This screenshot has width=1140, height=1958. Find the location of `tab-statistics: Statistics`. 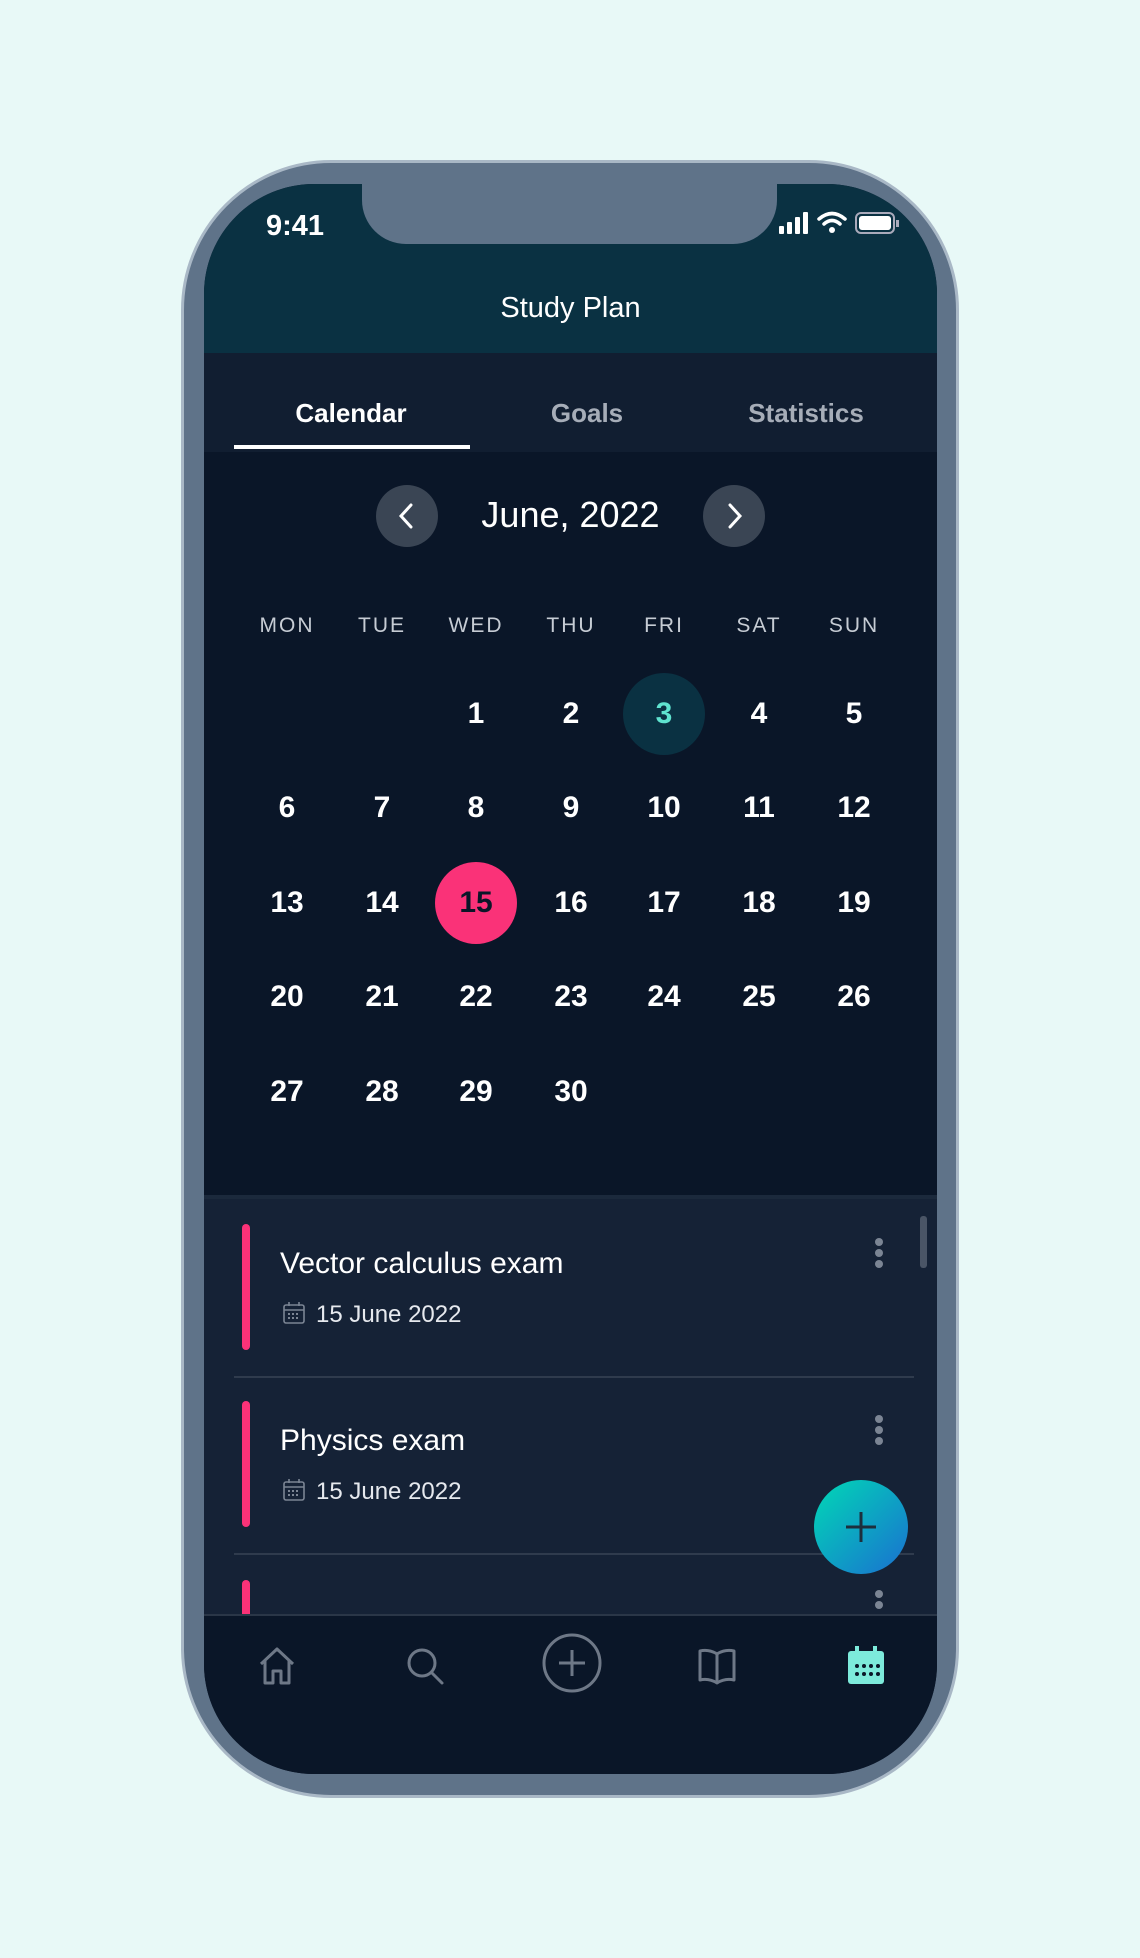

tab-statistics: Statistics is located at coordinates (806, 413).